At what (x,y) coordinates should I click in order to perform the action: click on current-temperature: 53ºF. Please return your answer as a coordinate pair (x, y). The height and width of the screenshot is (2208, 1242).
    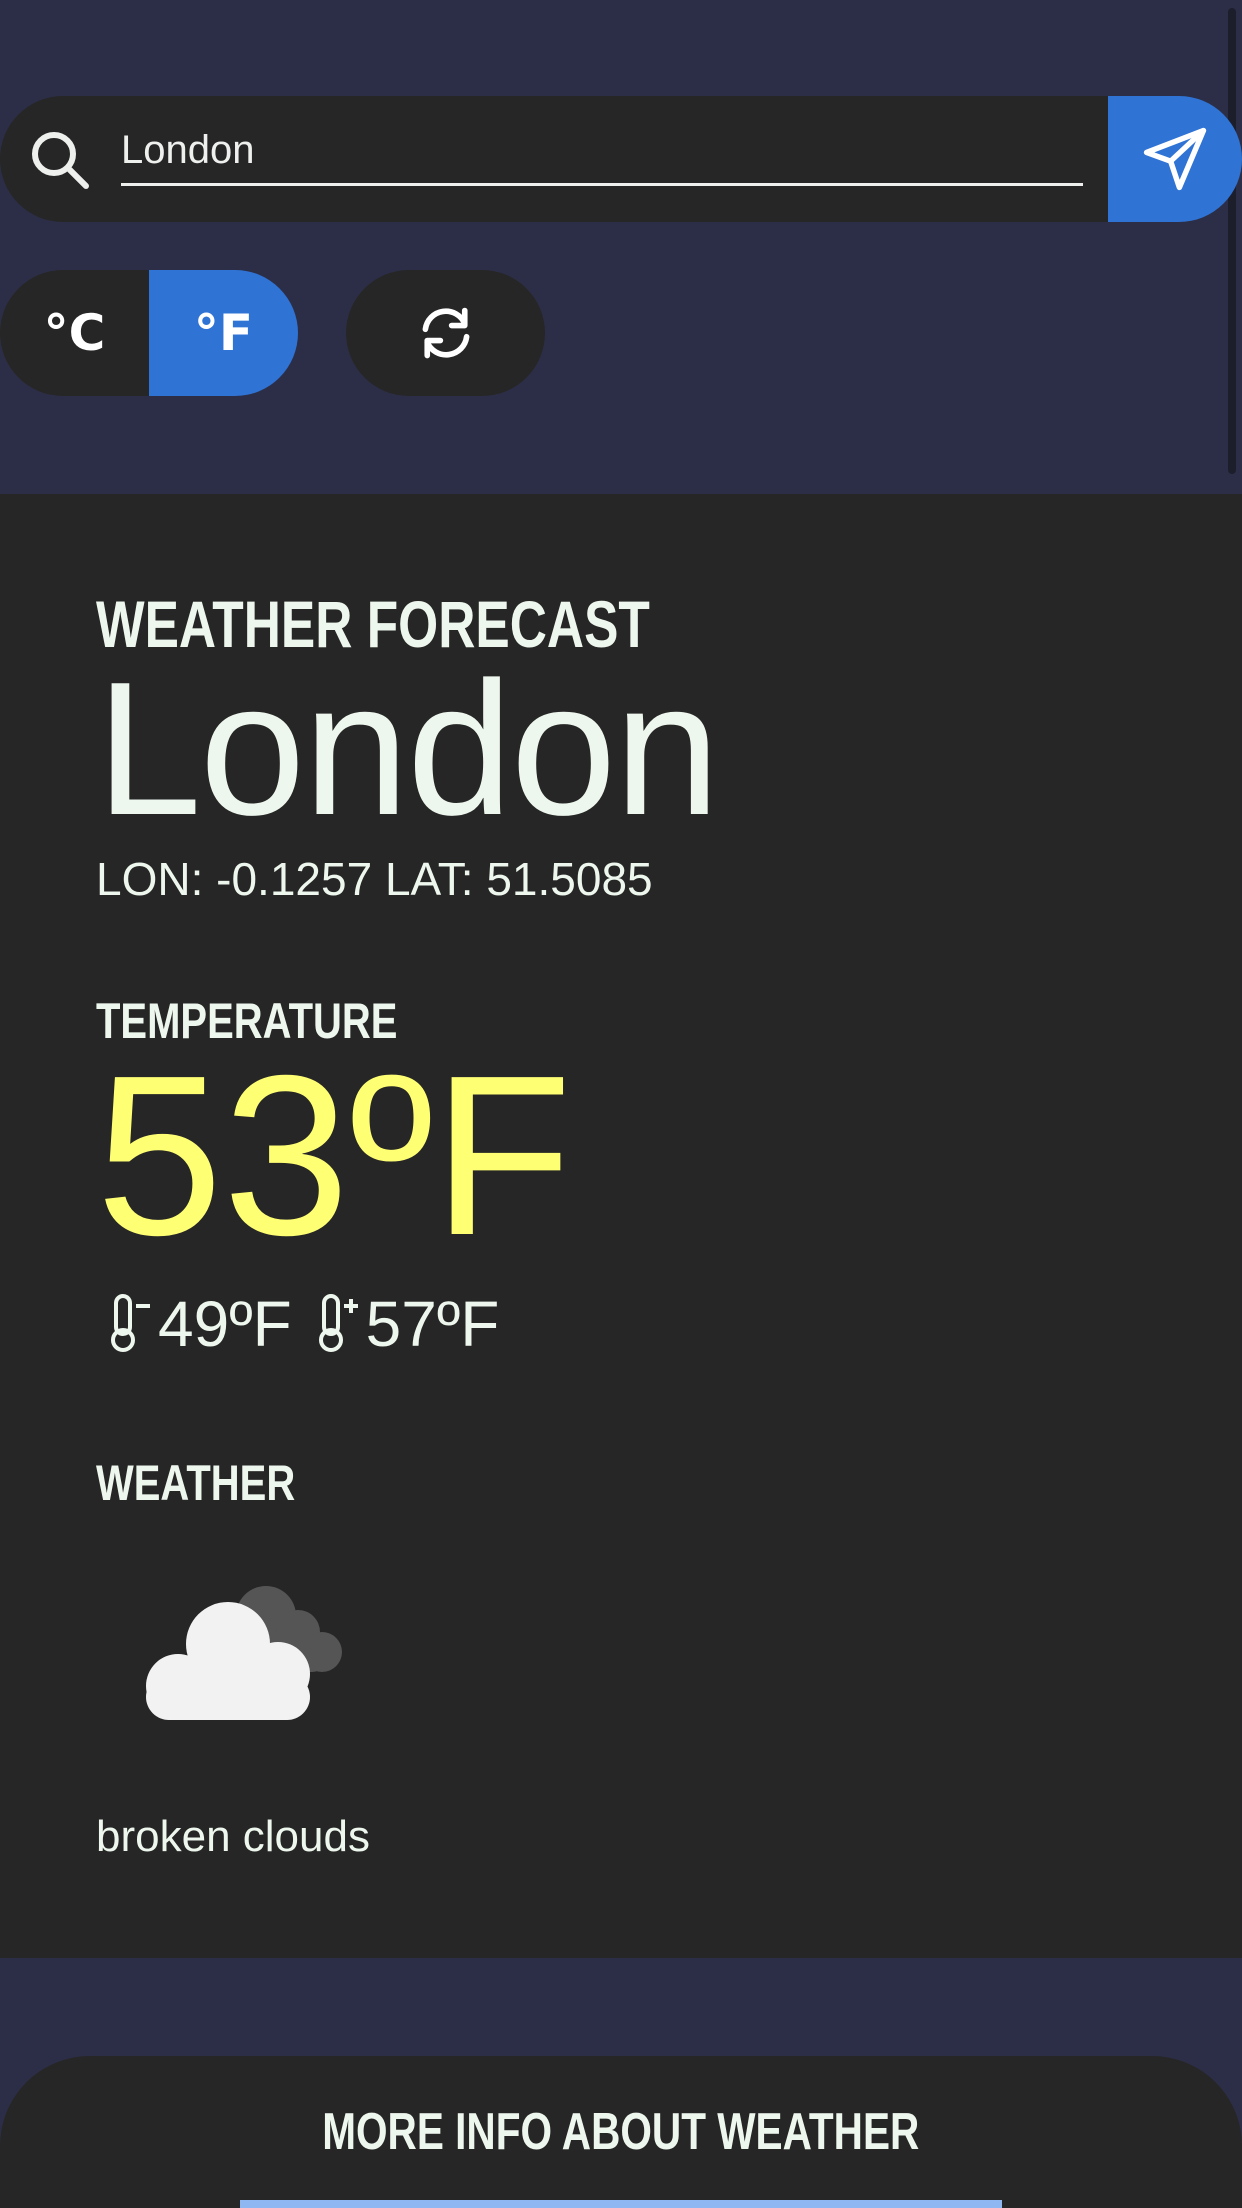
    Looking at the image, I should click on (334, 1156).